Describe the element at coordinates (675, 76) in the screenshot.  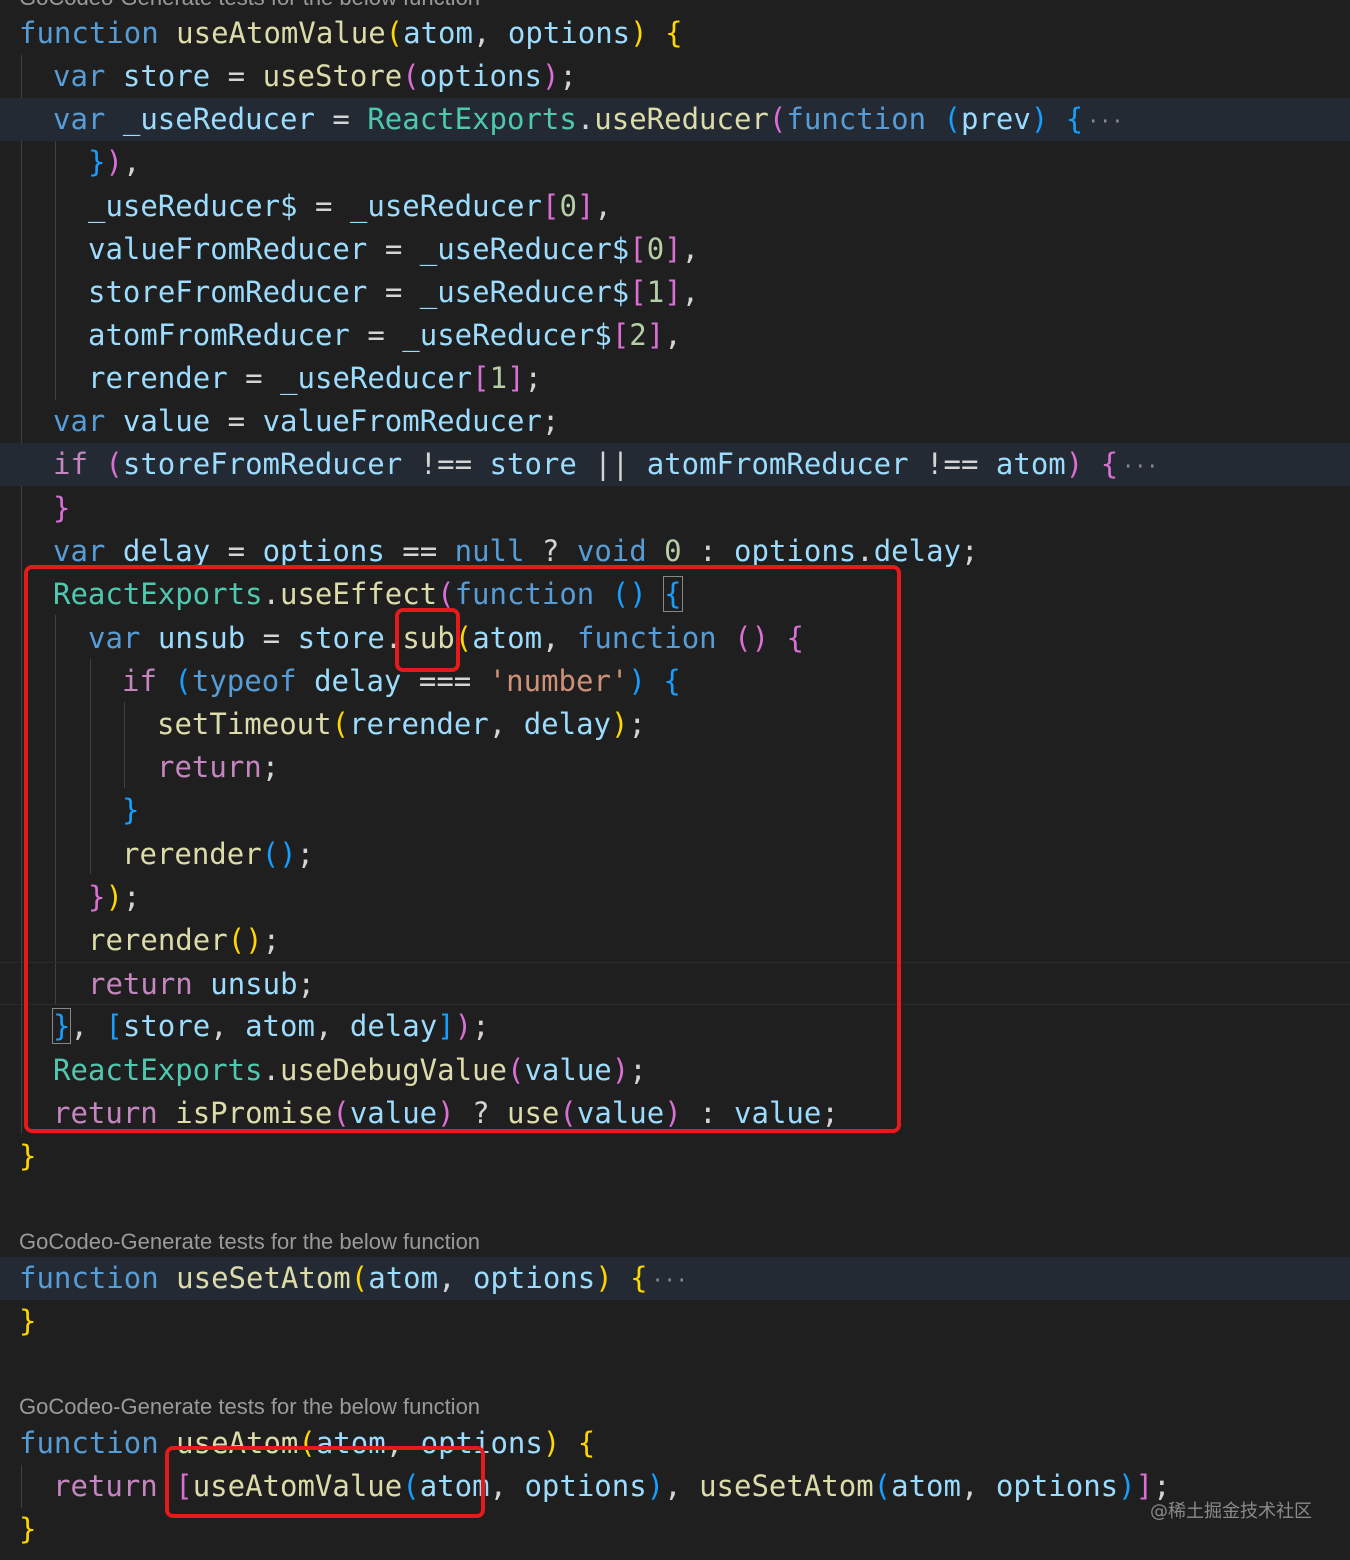
I see `code-line-2: var store = useStore(options);` at that location.